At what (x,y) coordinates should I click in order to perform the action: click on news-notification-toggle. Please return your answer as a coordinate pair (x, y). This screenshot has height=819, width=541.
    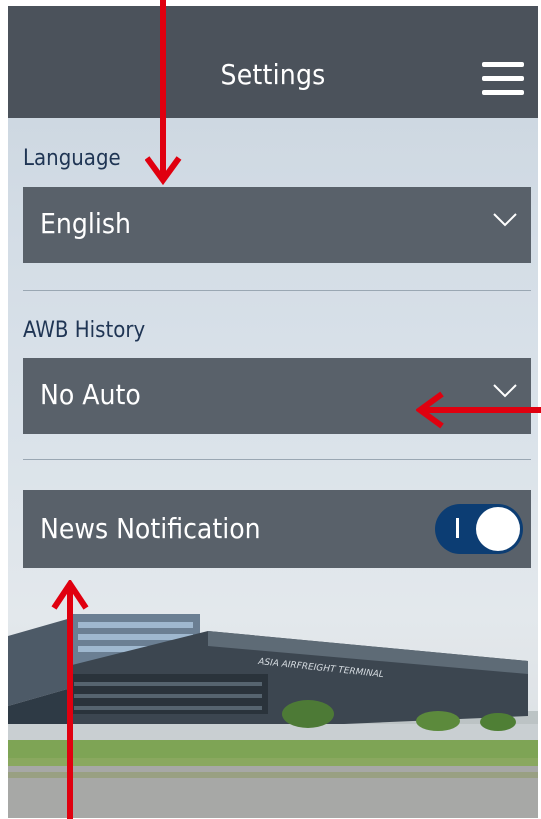
    Looking at the image, I should click on (479, 529).